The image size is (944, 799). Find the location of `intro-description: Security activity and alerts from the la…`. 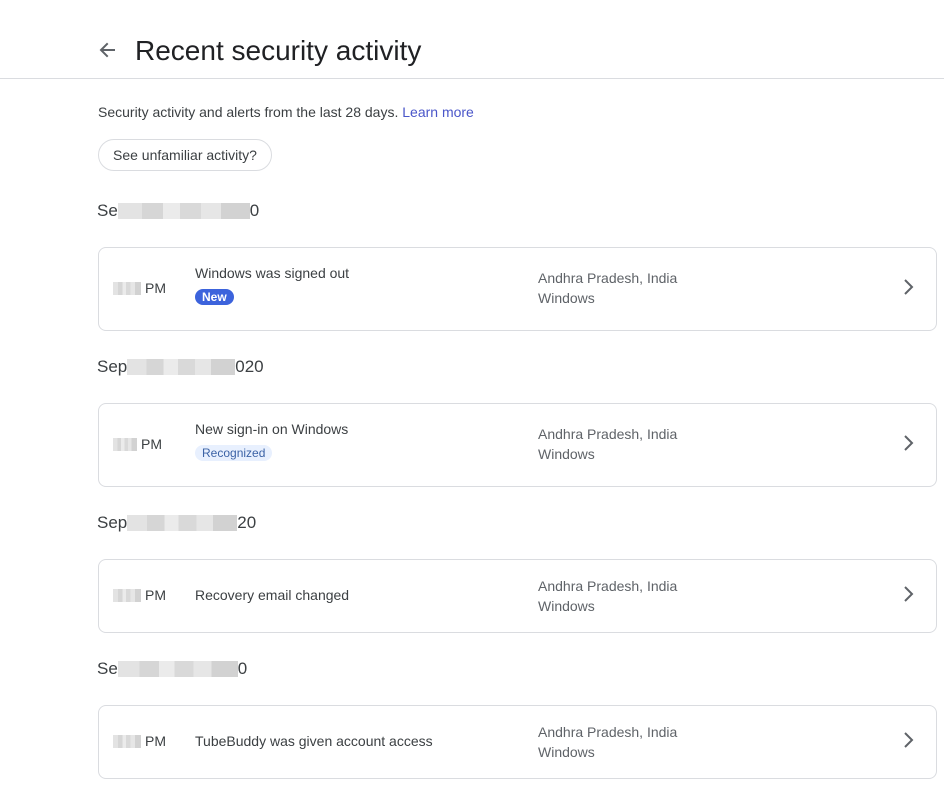

intro-description: Security activity and alerts from the la… is located at coordinates (248, 112).